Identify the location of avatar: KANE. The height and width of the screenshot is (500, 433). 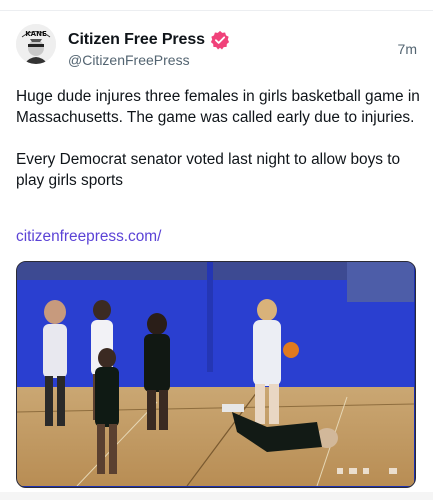
(36, 44).